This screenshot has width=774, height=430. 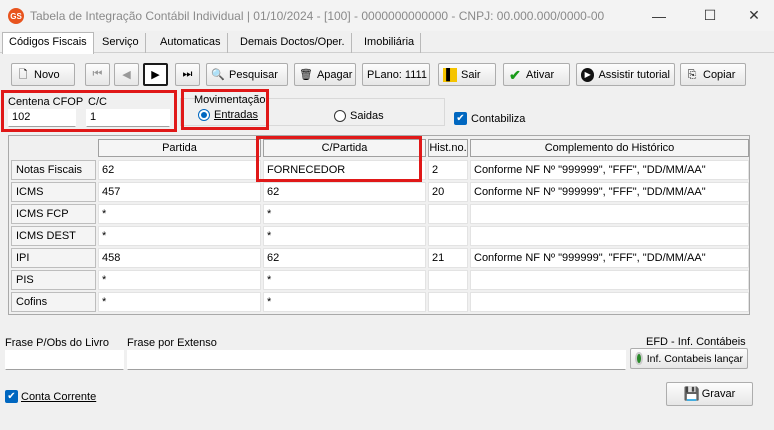 I want to click on copiar-button: ⎘ Copiar, so click(x=713, y=74).